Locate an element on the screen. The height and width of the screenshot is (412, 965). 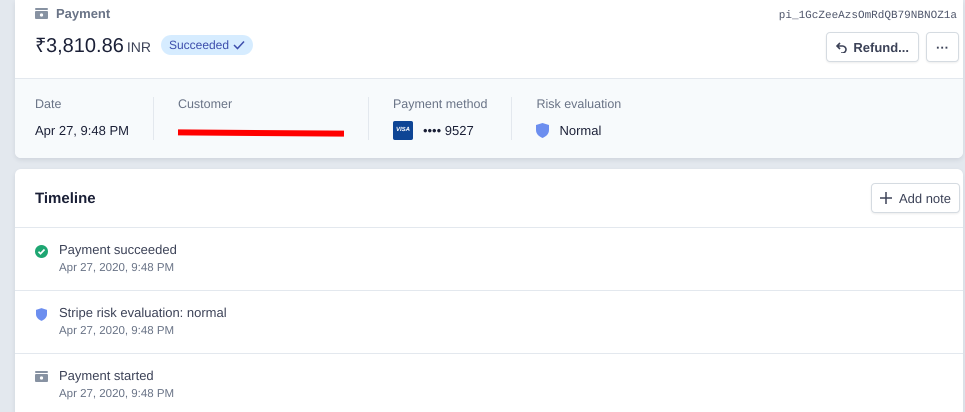
currency-code: INR is located at coordinates (138, 46).